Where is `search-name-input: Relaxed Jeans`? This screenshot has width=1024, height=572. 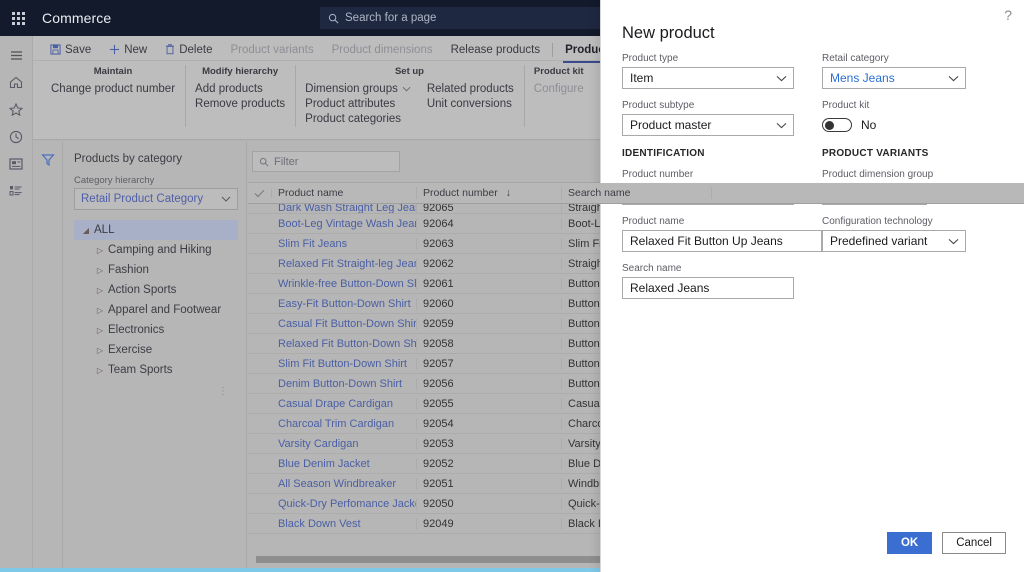 search-name-input: Relaxed Jeans is located at coordinates (708, 288).